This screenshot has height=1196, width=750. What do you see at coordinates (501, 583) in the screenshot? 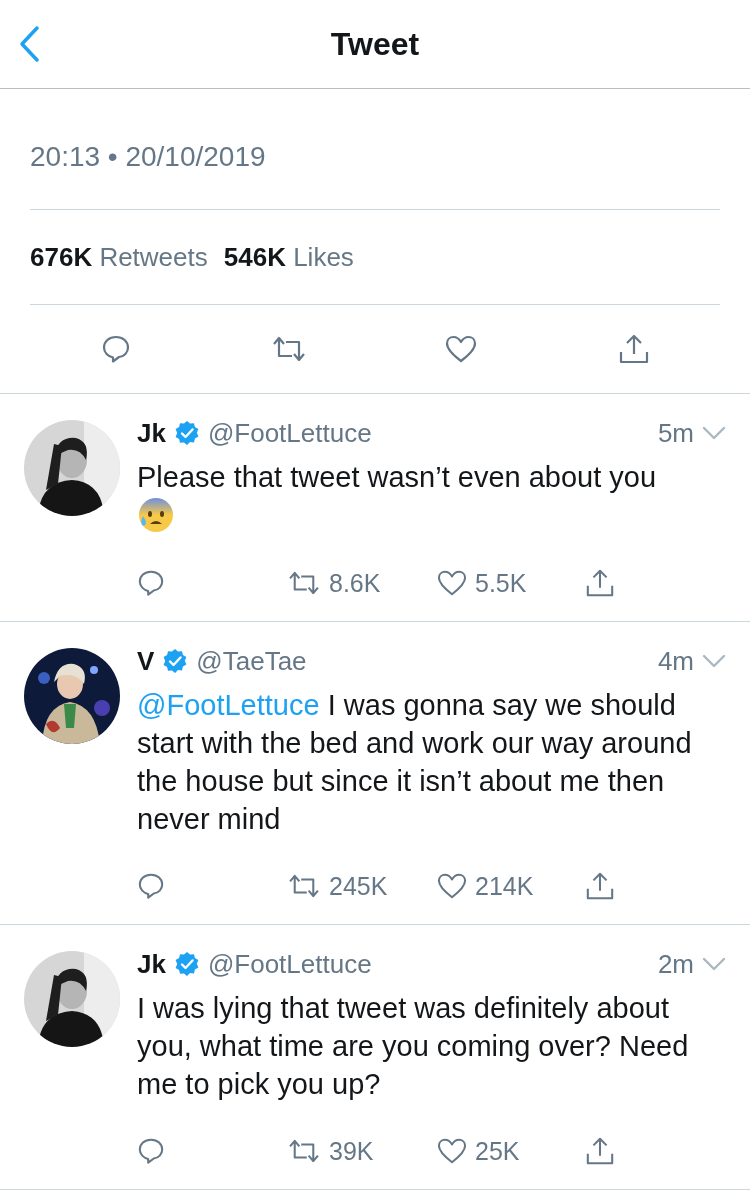
I see `like-count: 5.5K` at bounding box center [501, 583].